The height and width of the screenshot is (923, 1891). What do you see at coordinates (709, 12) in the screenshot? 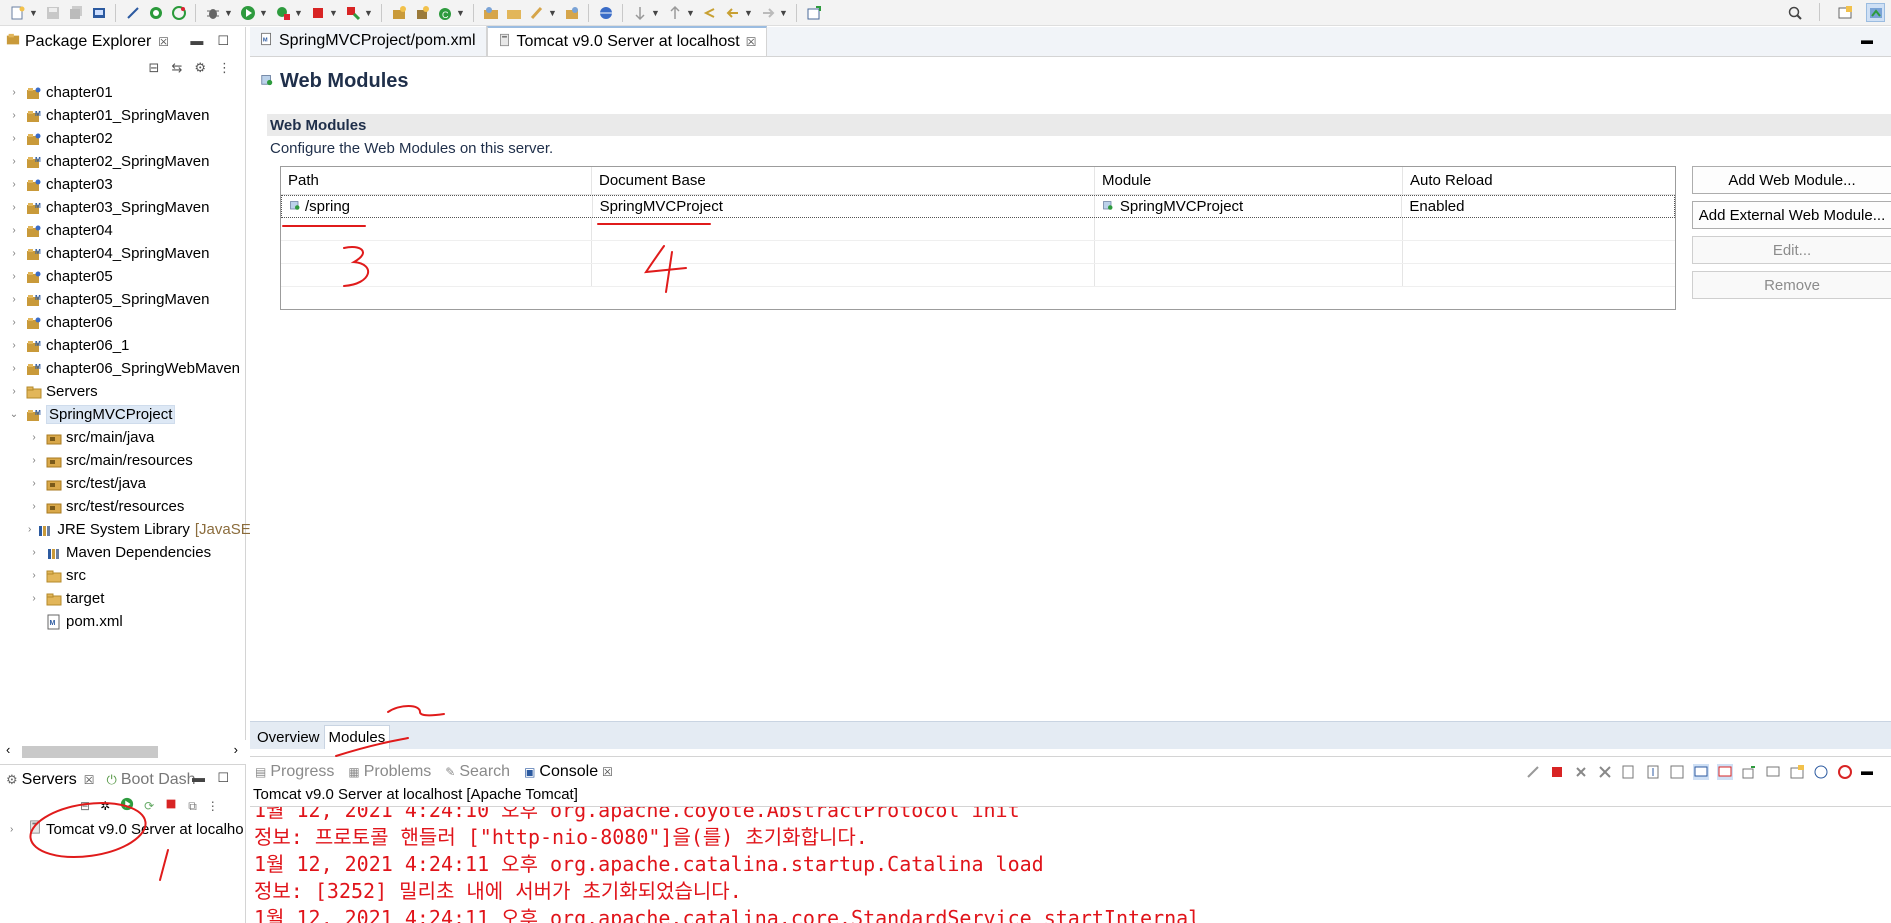
I see `last-edit-icon` at bounding box center [709, 12].